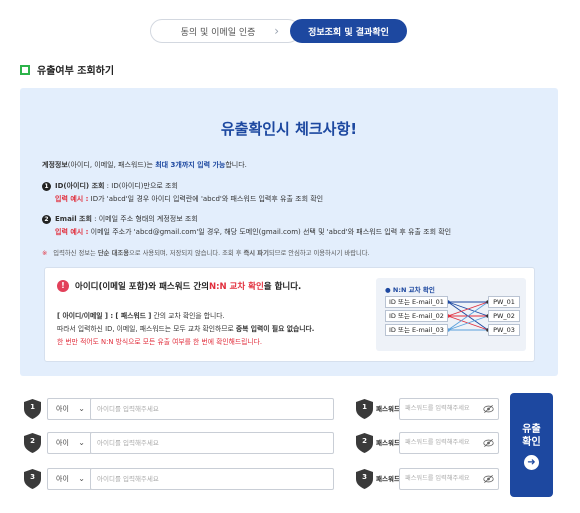 The width and height of the screenshot is (580, 513). What do you see at coordinates (276, 31) in the screenshot?
I see `chevron-right-icon: ›` at bounding box center [276, 31].